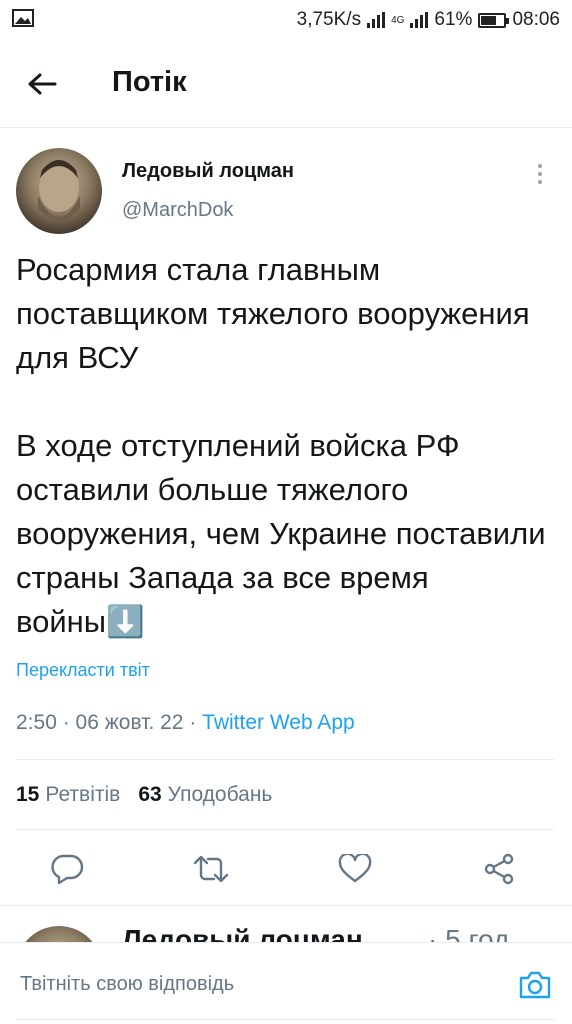 The height and width of the screenshot is (1024, 572). Describe the element at coordinates (278, 722) in the screenshot. I see `tweet-source-link: Twitter Web App` at that location.